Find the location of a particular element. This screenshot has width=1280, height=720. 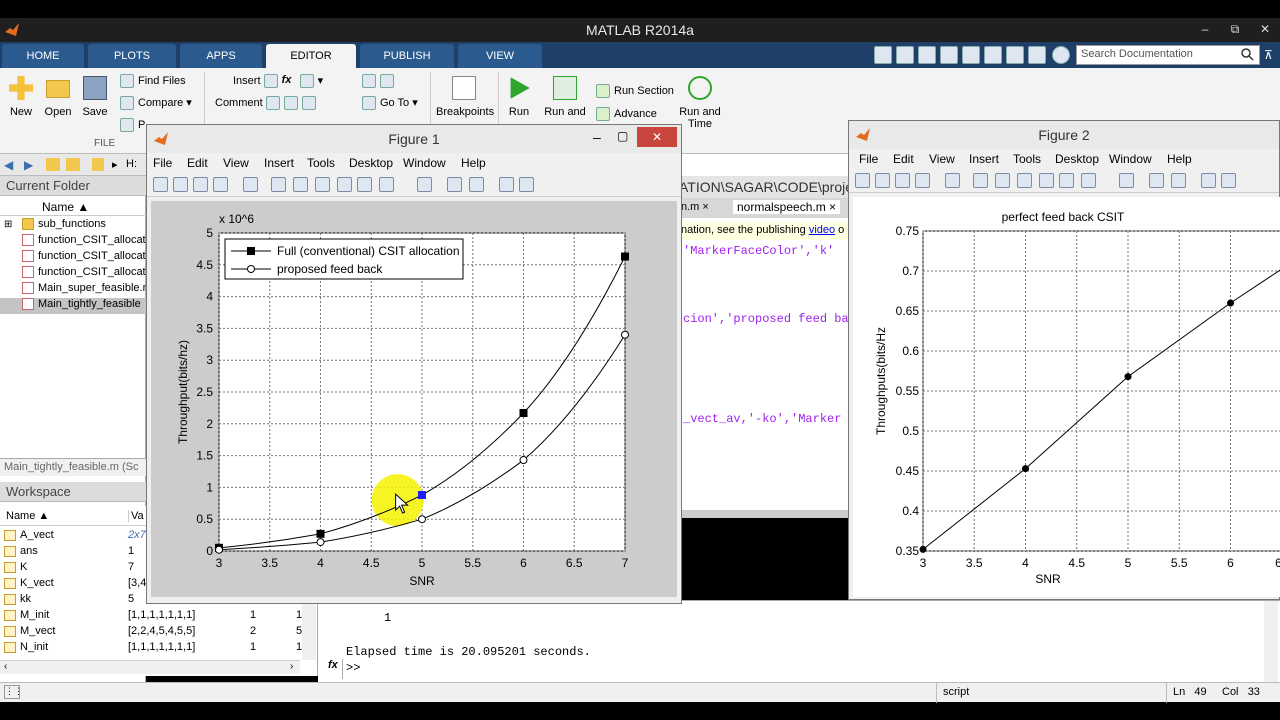

workspace-value-header: Va is located at coordinates (136, 516).